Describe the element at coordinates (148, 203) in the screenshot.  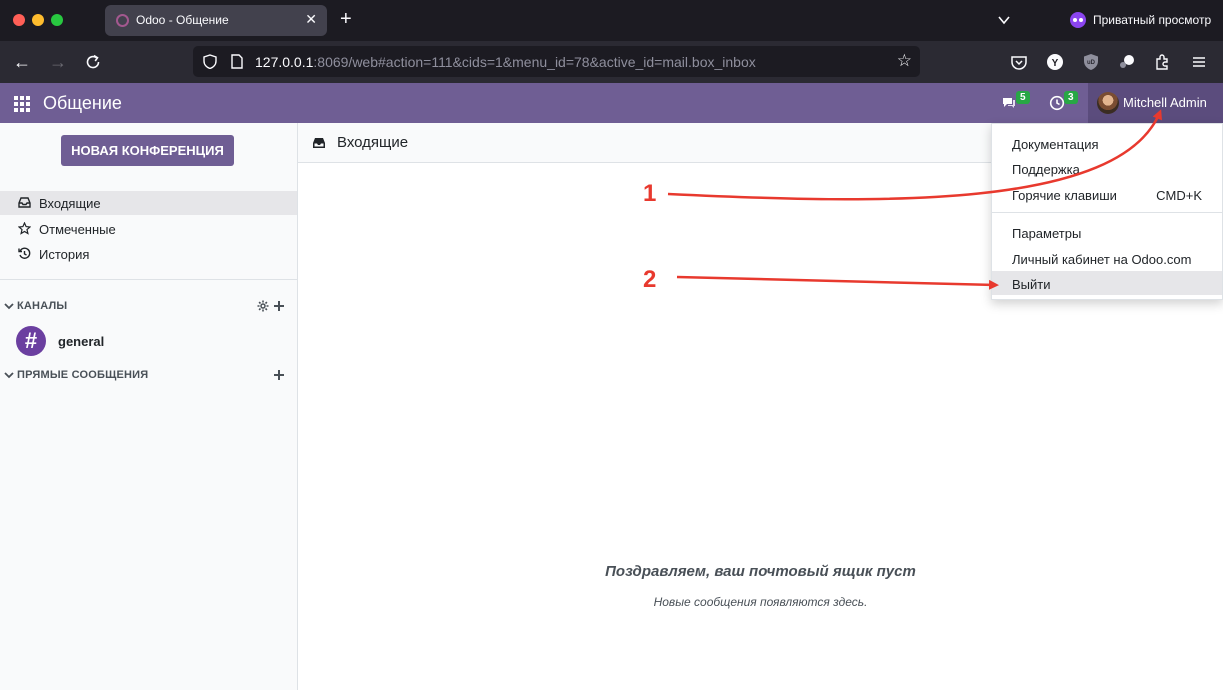
I see `sidebar-item-inbox: Входящие` at that location.